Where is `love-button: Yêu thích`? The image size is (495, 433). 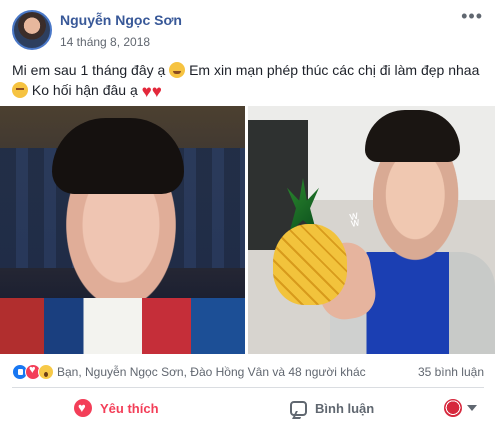 love-button: Yêu thích is located at coordinates (116, 408).